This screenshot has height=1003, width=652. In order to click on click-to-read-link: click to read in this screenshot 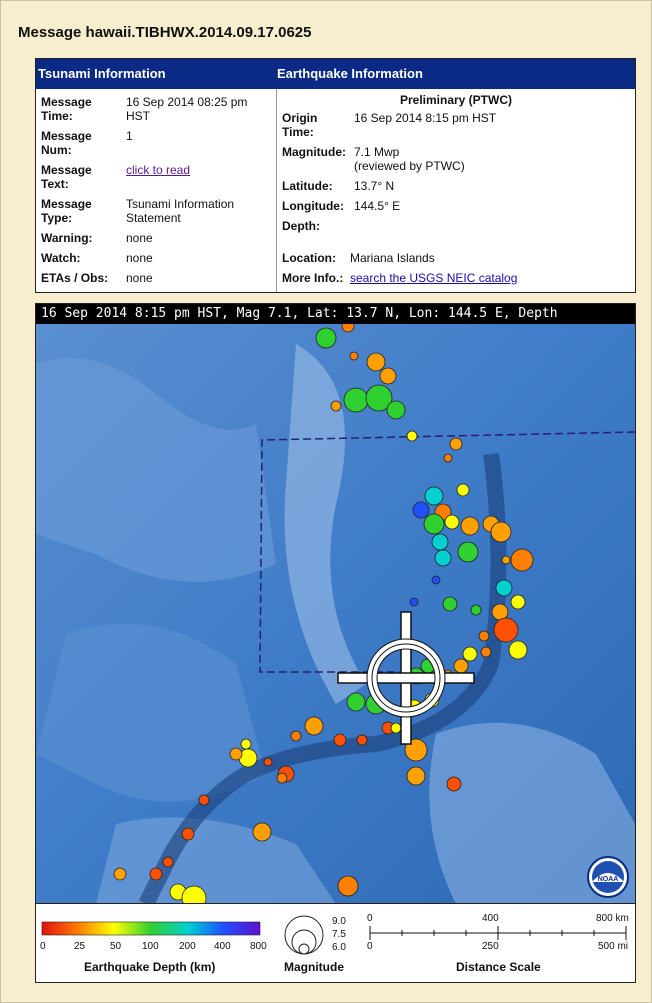, I will do `click(158, 170)`.